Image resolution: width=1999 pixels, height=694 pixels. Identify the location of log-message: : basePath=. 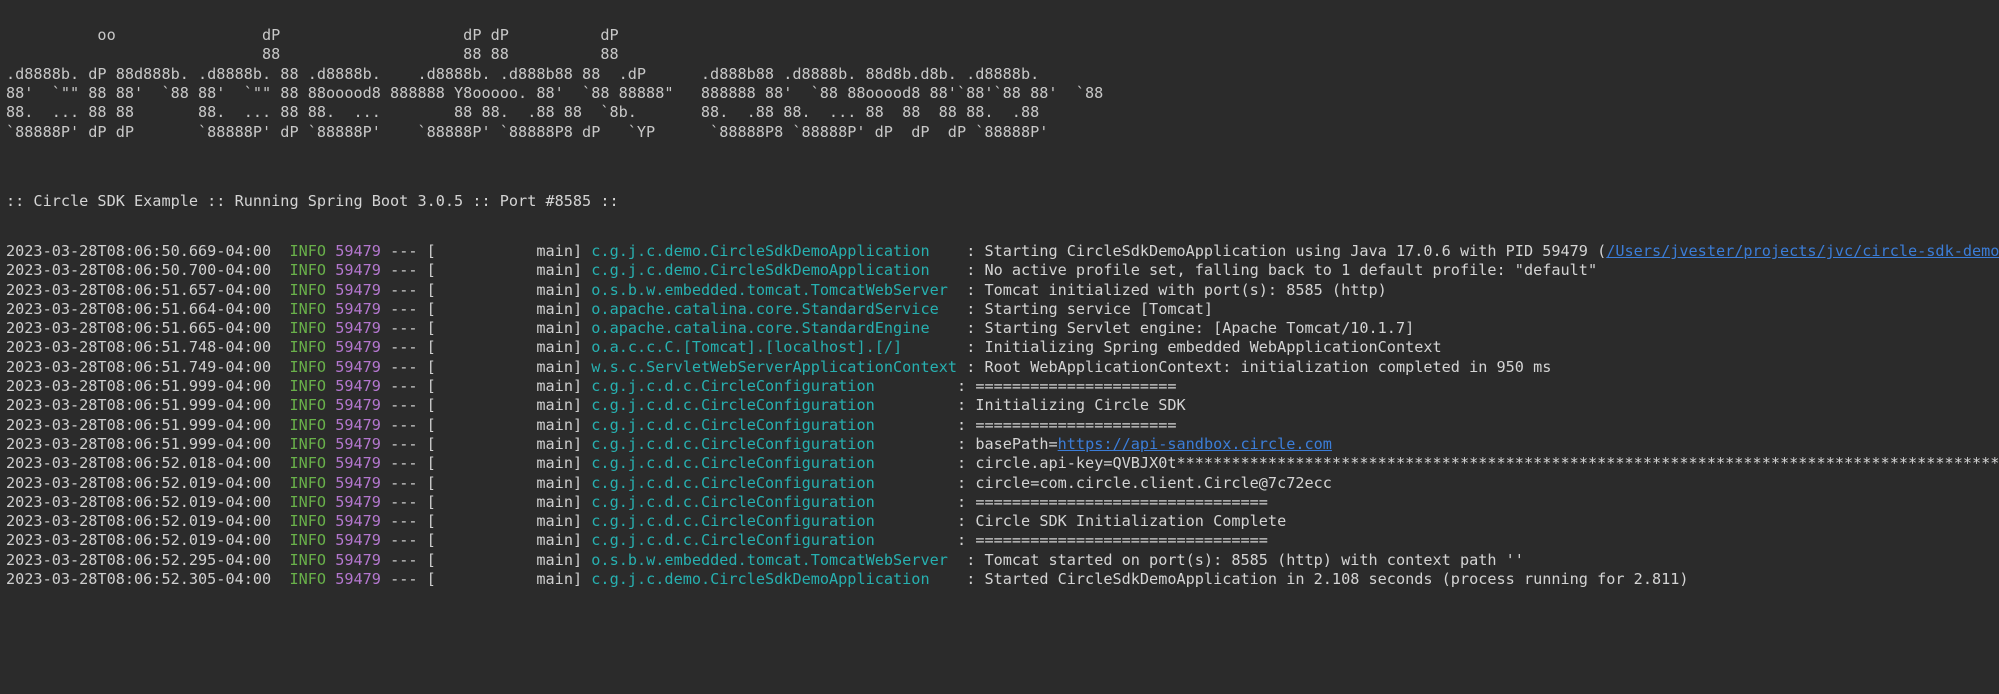
(1007, 443).